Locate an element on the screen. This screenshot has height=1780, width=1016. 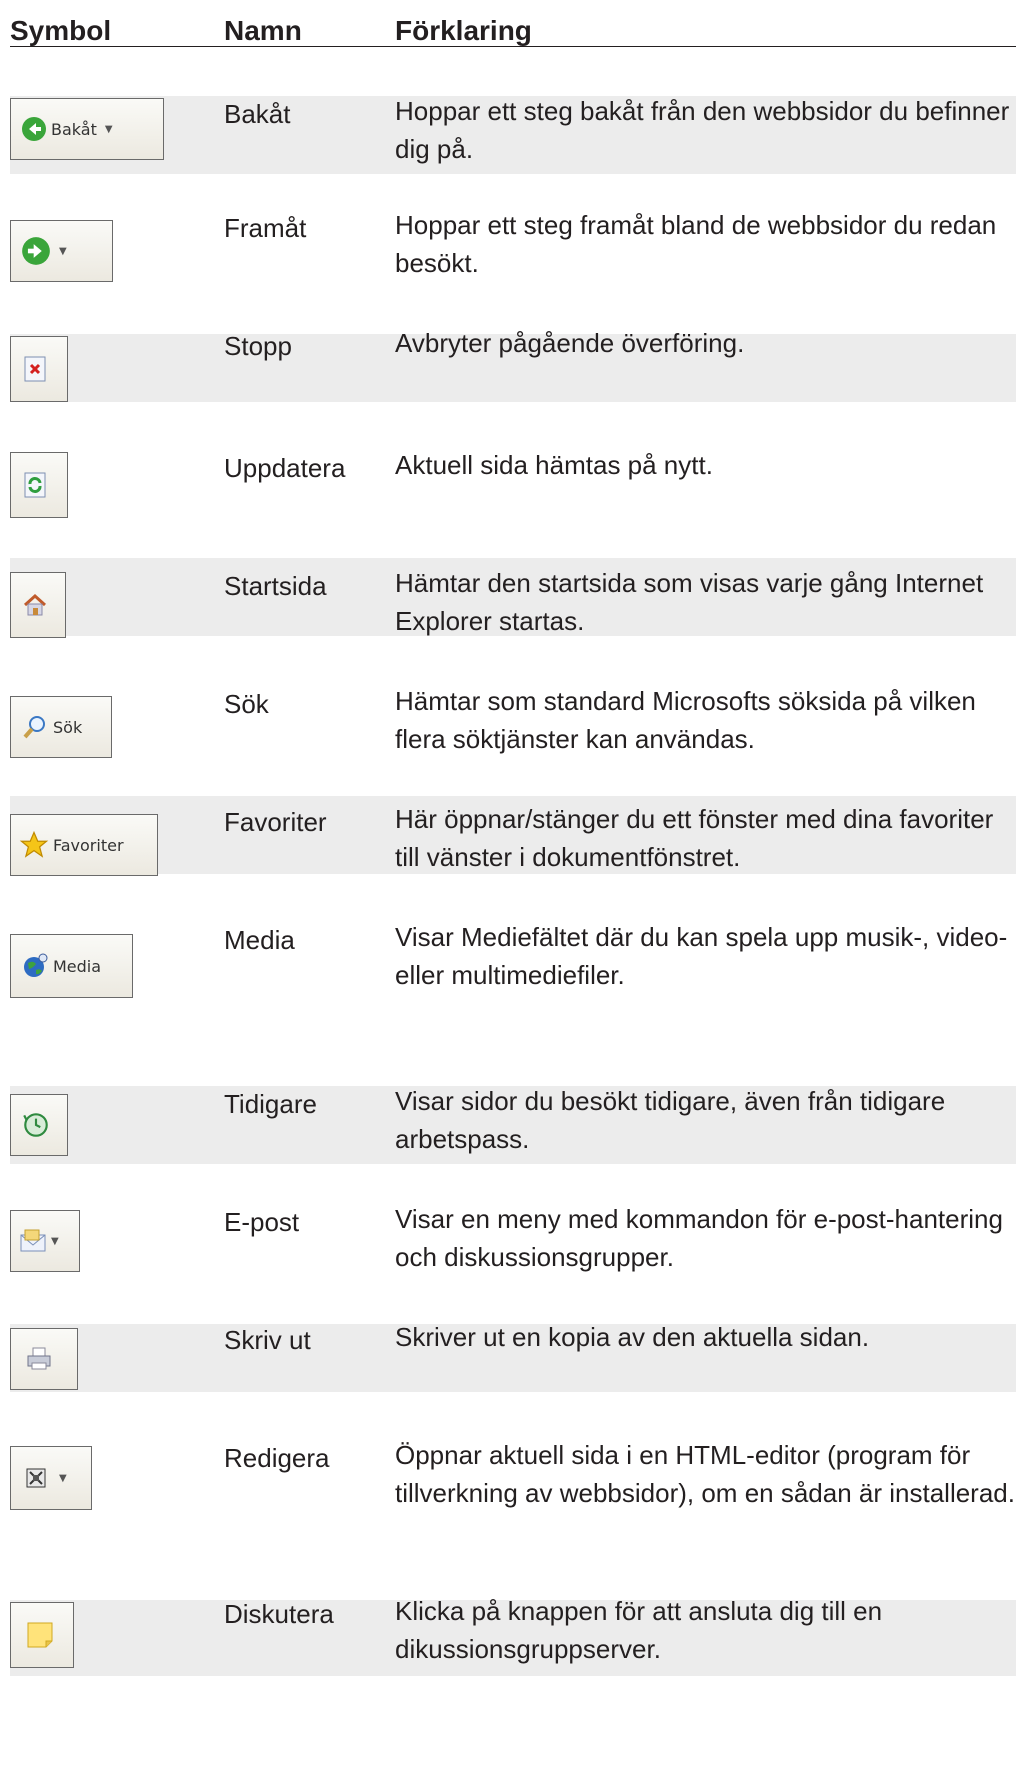
history-icon is located at coordinates (35, 1125).